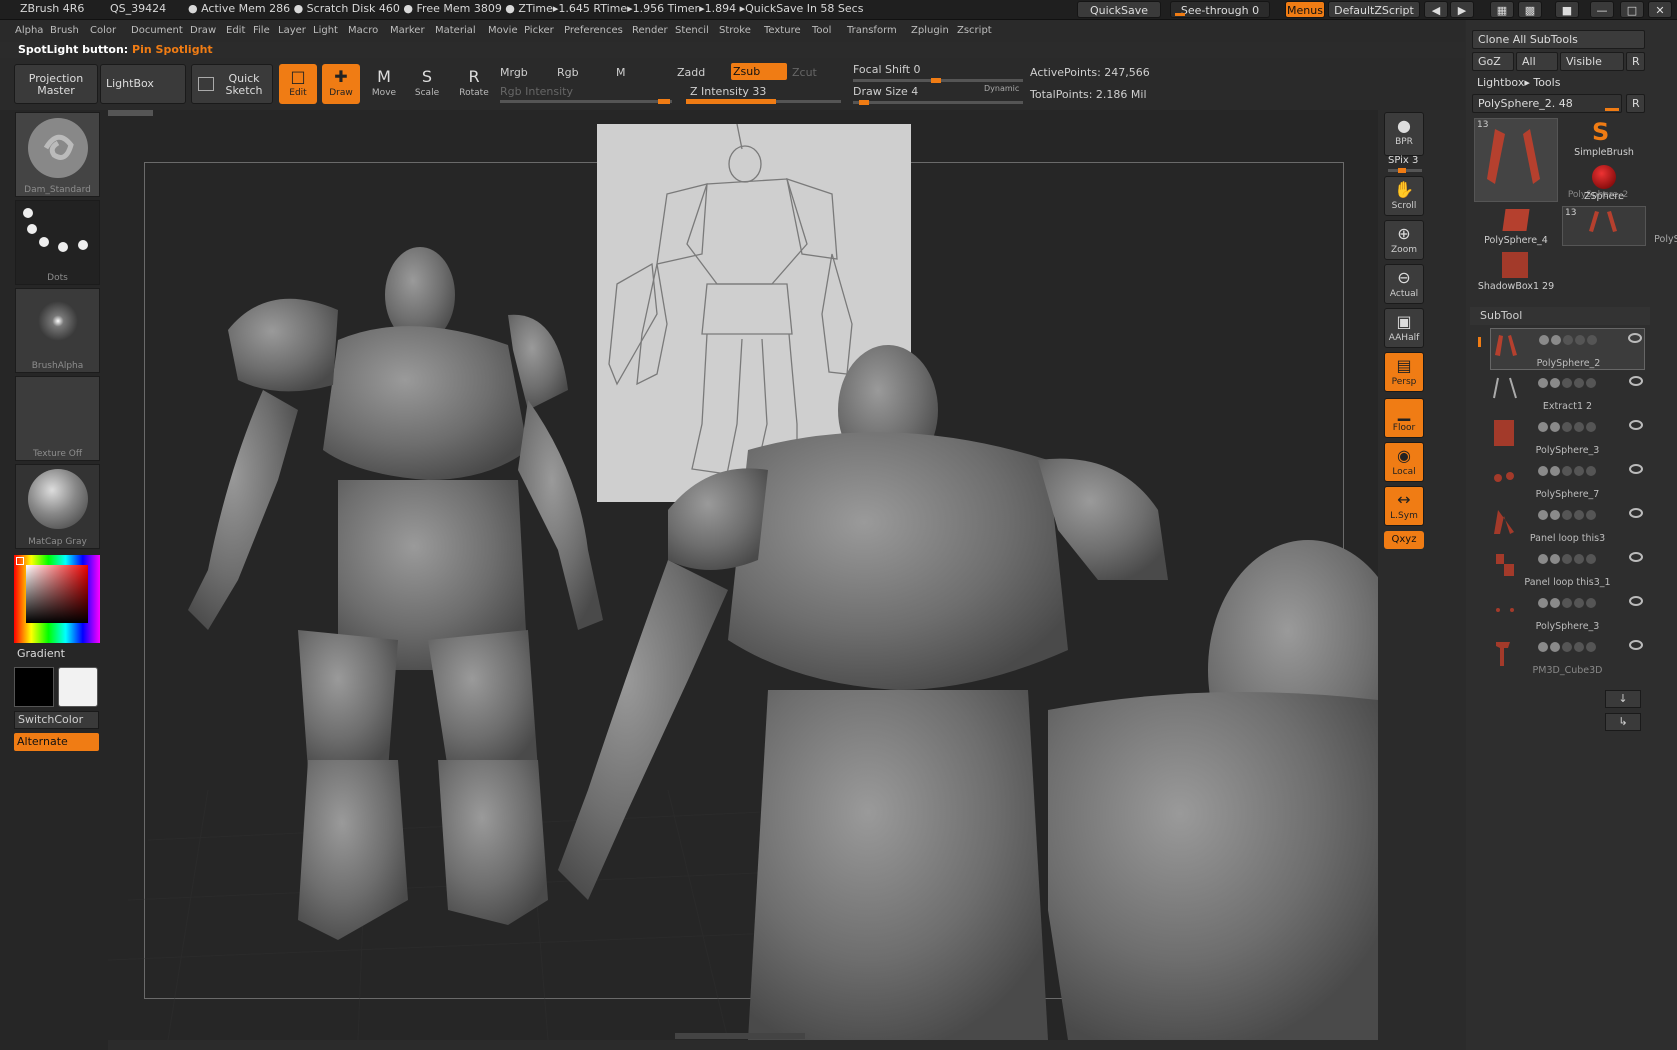  What do you see at coordinates (363, 30) in the screenshot?
I see `menu-macro: Macro` at bounding box center [363, 30].